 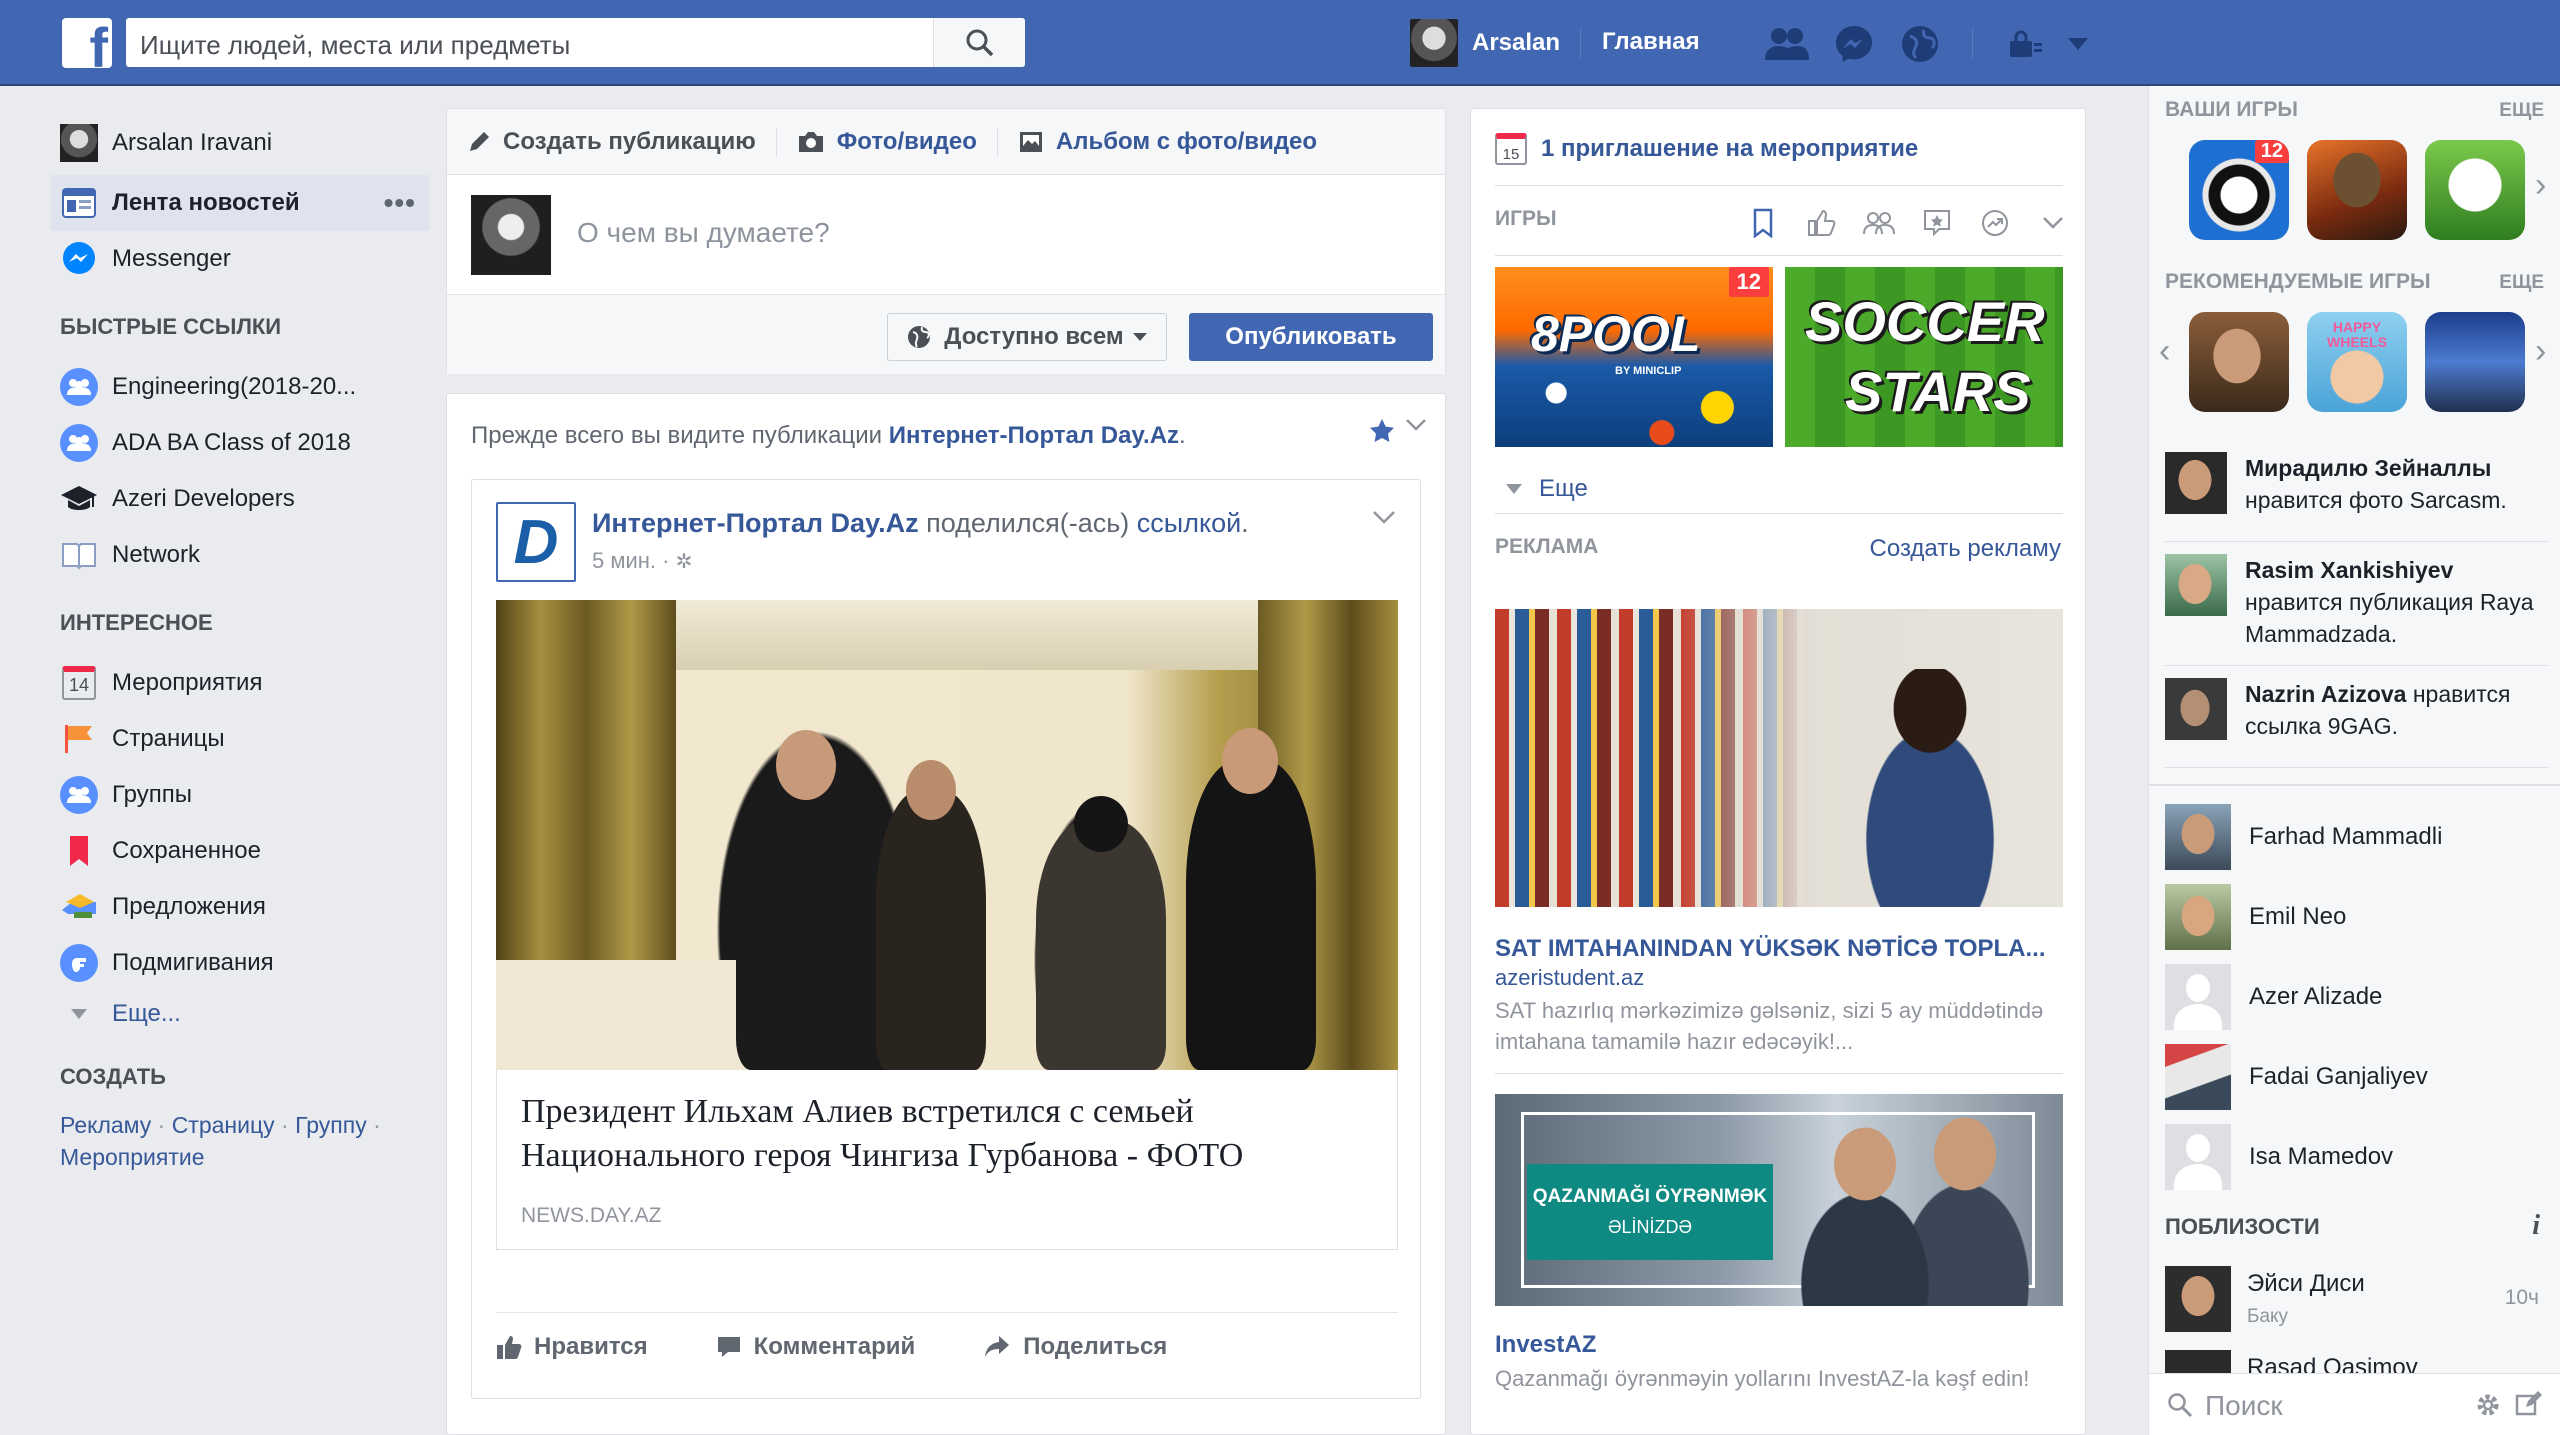 What do you see at coordinates (1075, 1347) in the screenshot?
I see `share-button: Поделиться` at bounding box center [1075, 1347].